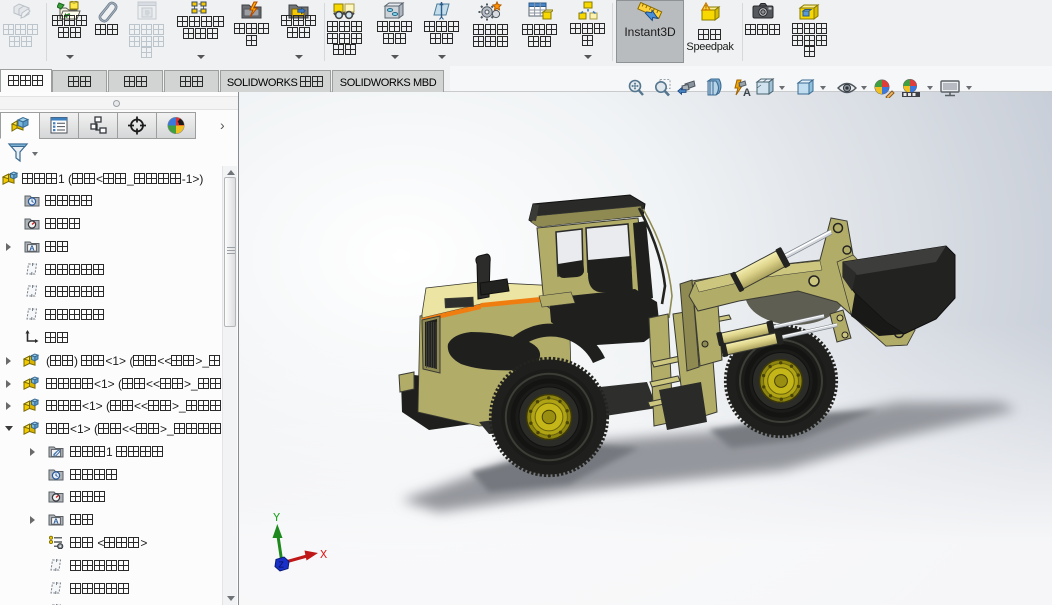 This screenshot has height=605, width=1052. What do you see at coordinates (323, 555) in the screenshot?
I see `svg-text: X` at bounding box center [323, 555].